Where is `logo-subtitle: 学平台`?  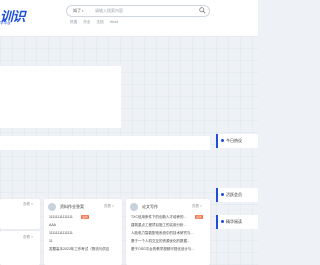 logo-subtitle: 学平台 is located at coordinates (5, 23).